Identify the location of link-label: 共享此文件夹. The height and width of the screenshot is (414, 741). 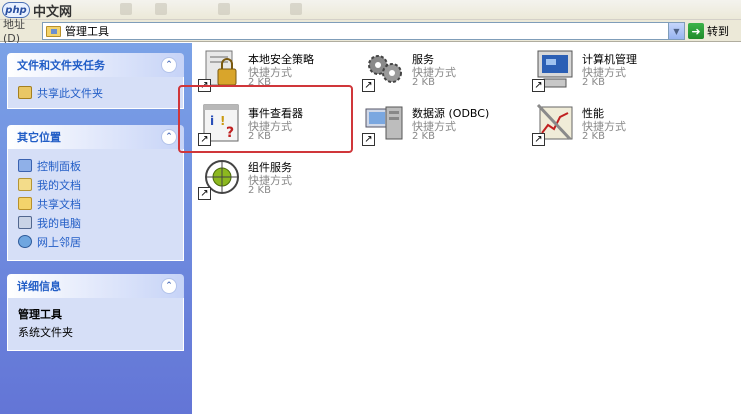
(70, 93).